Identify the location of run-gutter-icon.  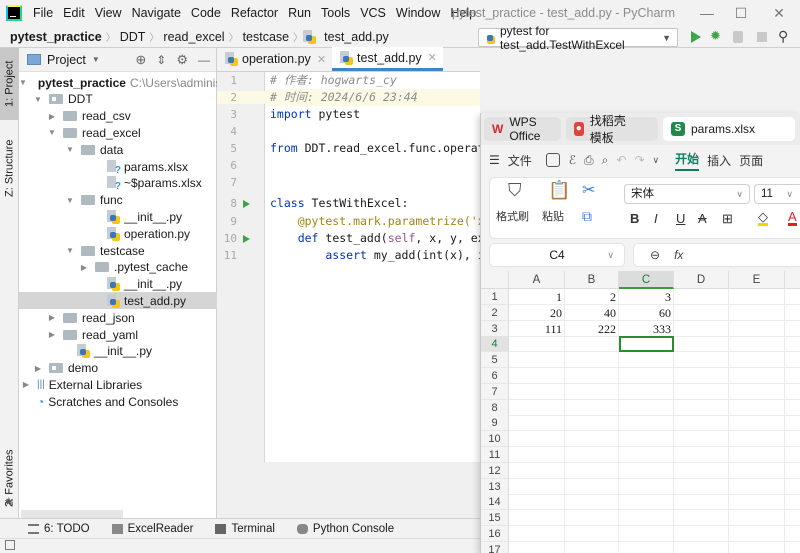
(246, 204).